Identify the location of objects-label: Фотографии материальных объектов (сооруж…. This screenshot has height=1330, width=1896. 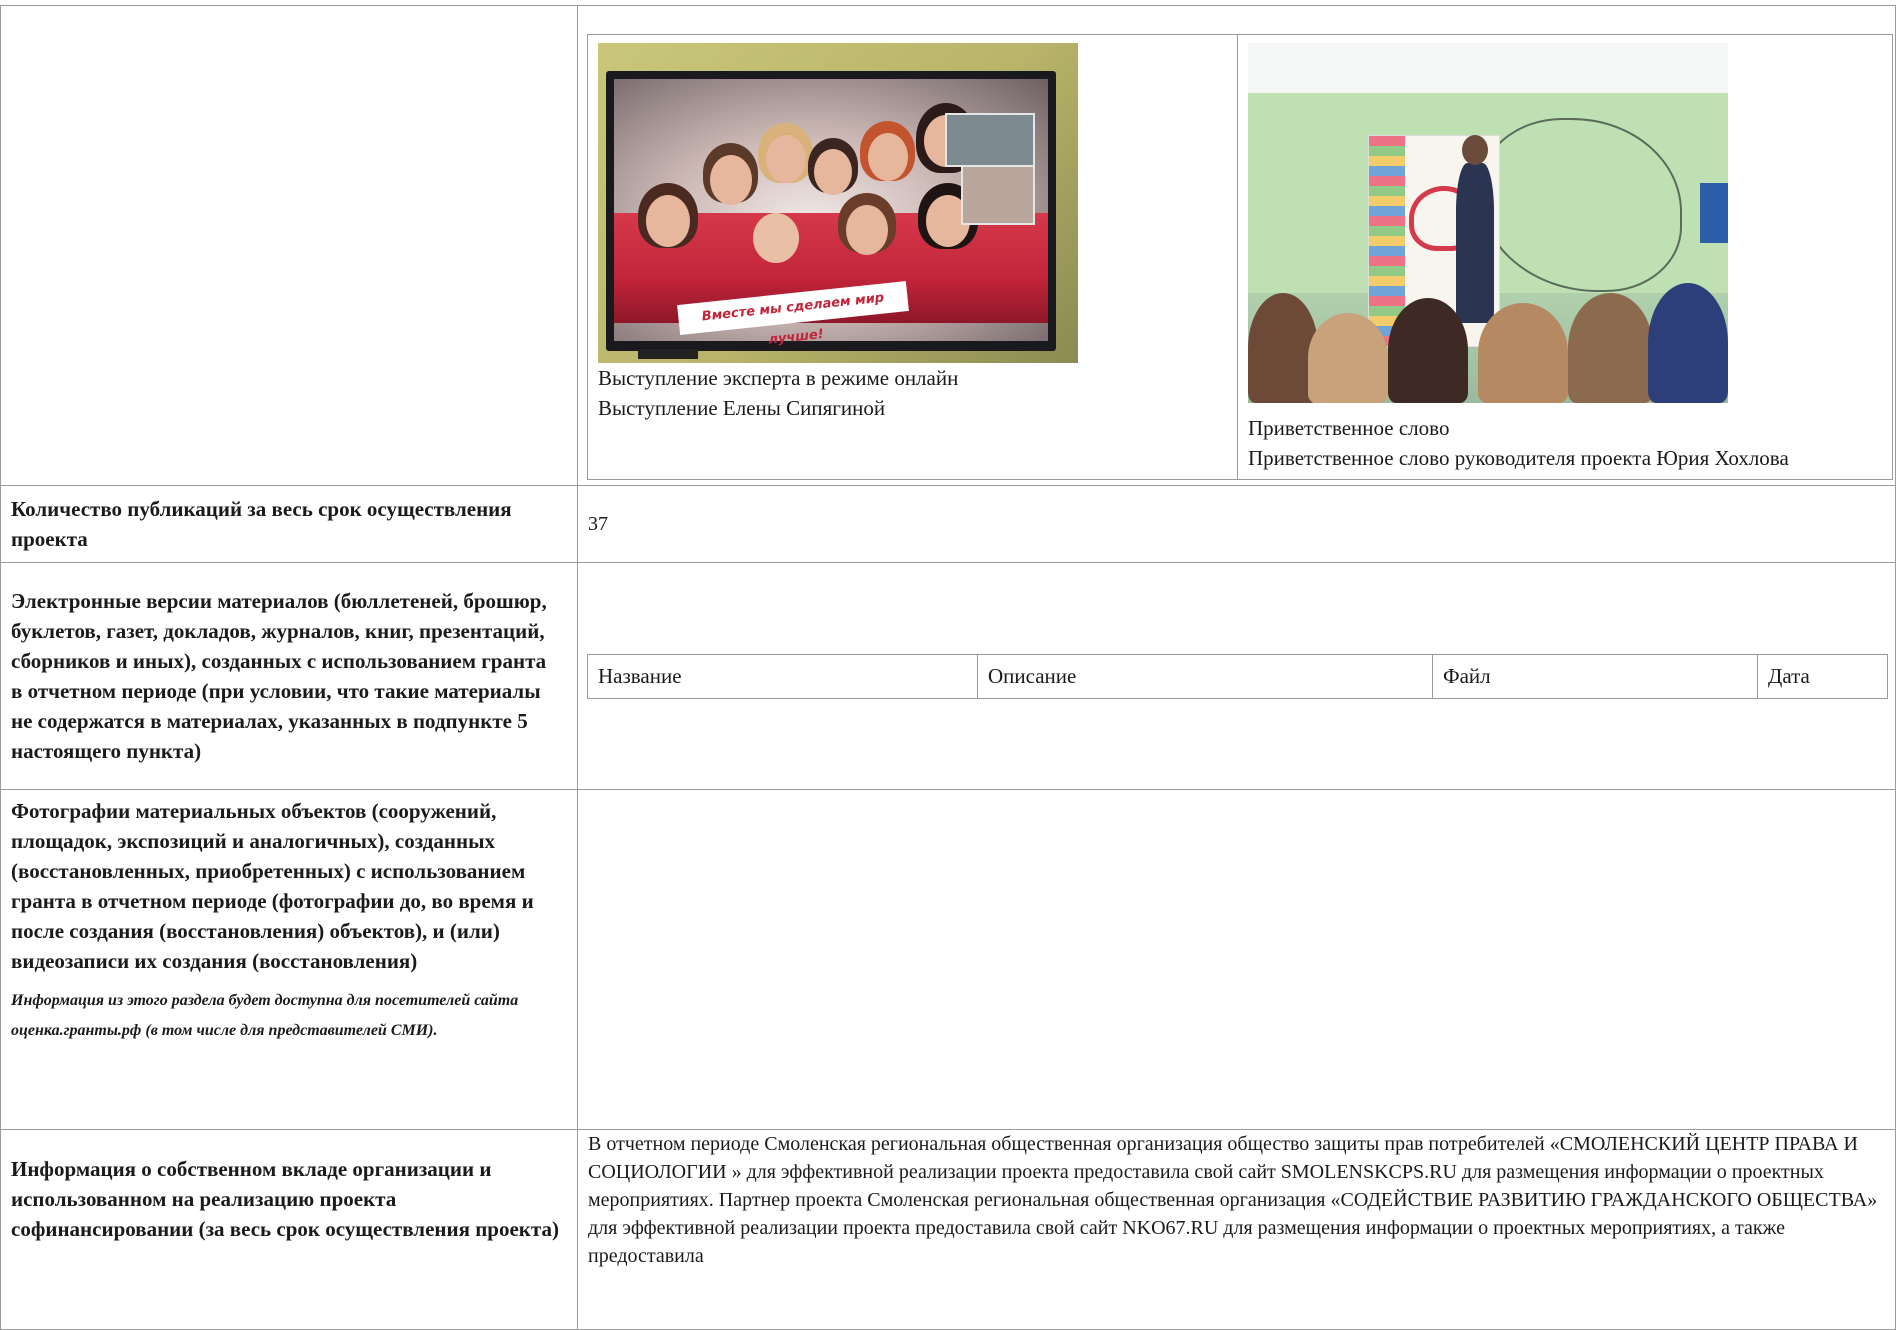
(272, 886).